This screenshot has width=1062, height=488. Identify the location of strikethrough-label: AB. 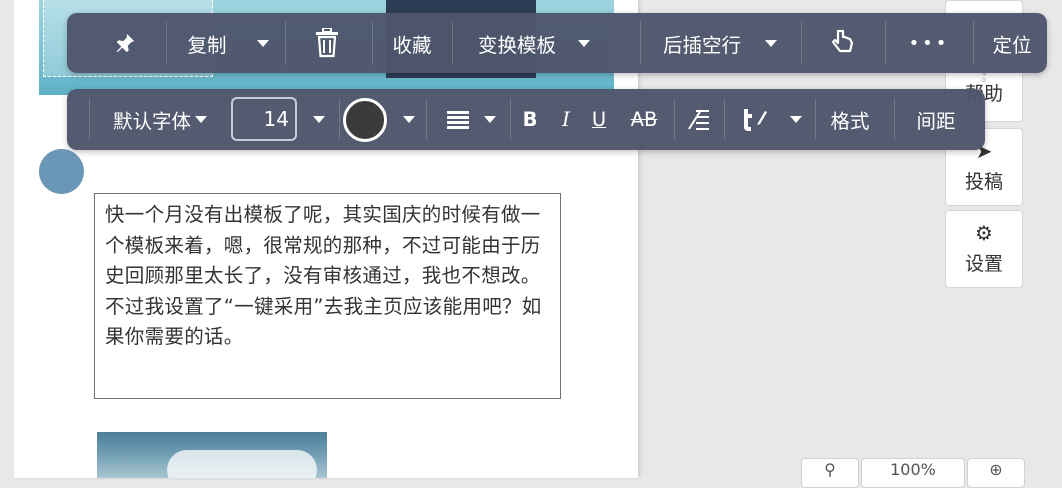
(644, 119).